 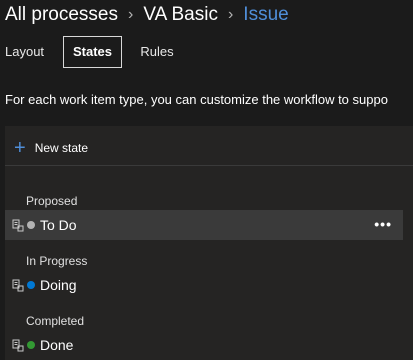 What do you see at coordinates (204, 285) in the screenshot?
I see `state-row-doing: Doing` at bounding box center [204, 285].